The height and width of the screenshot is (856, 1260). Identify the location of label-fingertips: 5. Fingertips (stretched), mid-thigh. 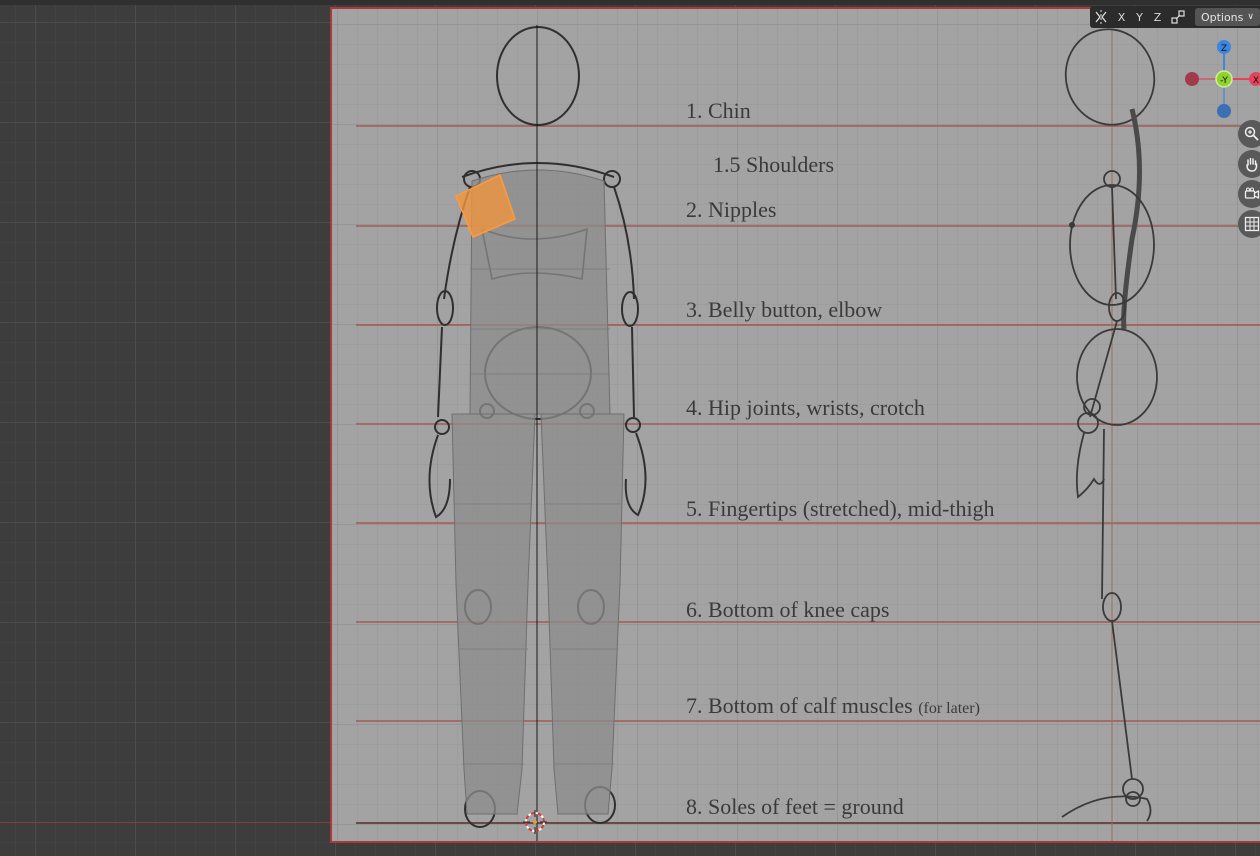
(840, 508).